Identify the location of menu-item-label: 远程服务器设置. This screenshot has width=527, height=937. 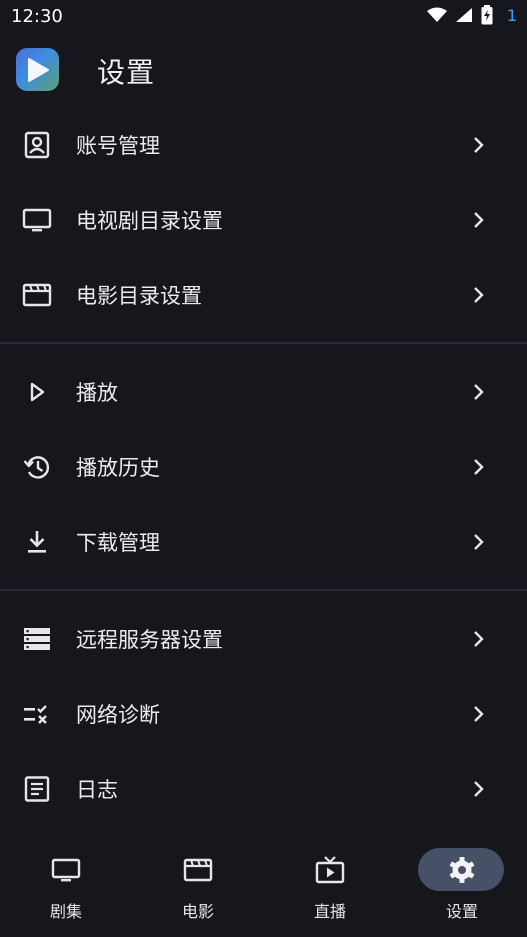
(149, 640).